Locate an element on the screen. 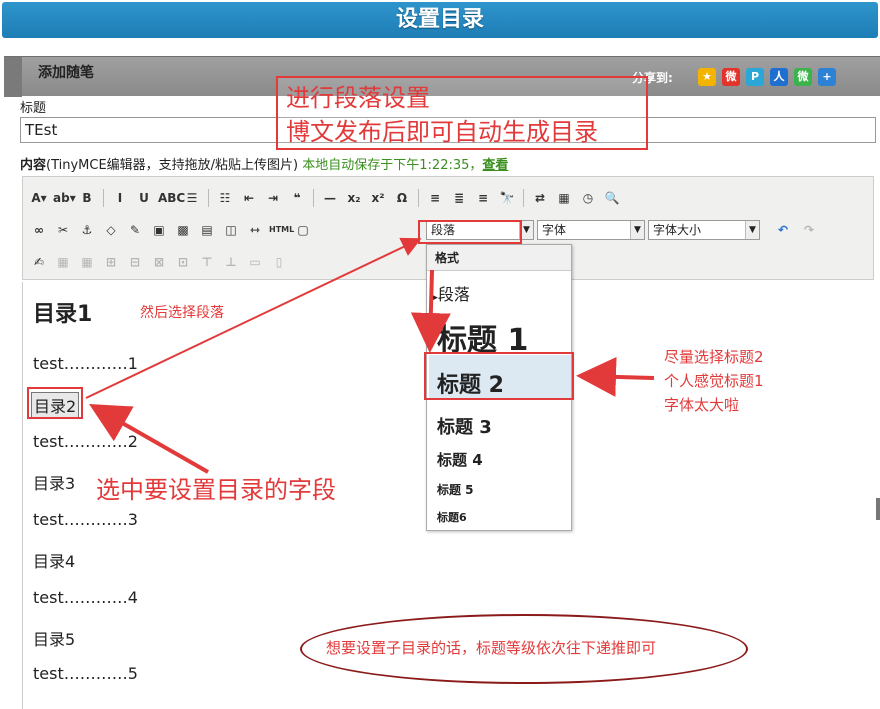  toolbar-button: 🔭 is located at coordinates (507, 198).